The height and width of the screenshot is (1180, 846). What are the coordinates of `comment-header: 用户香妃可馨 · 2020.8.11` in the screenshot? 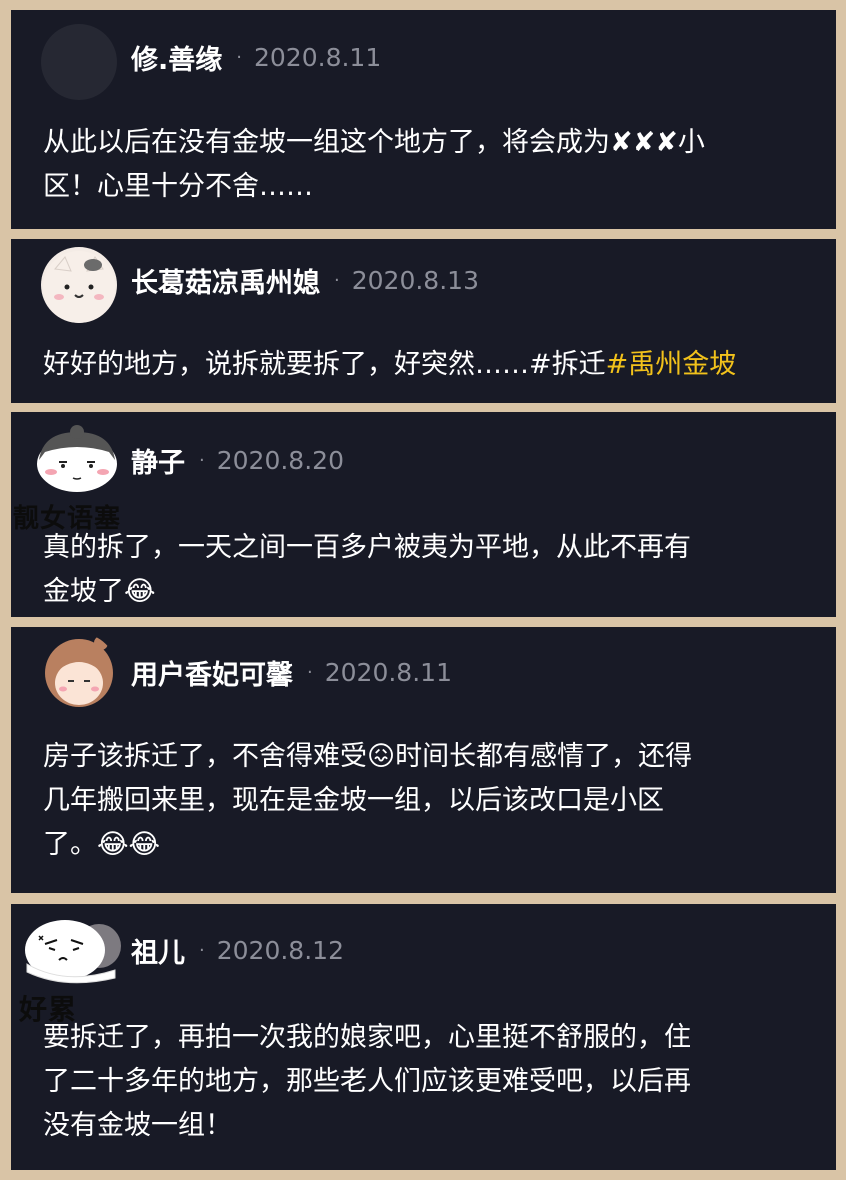 It's located at (291, 672).